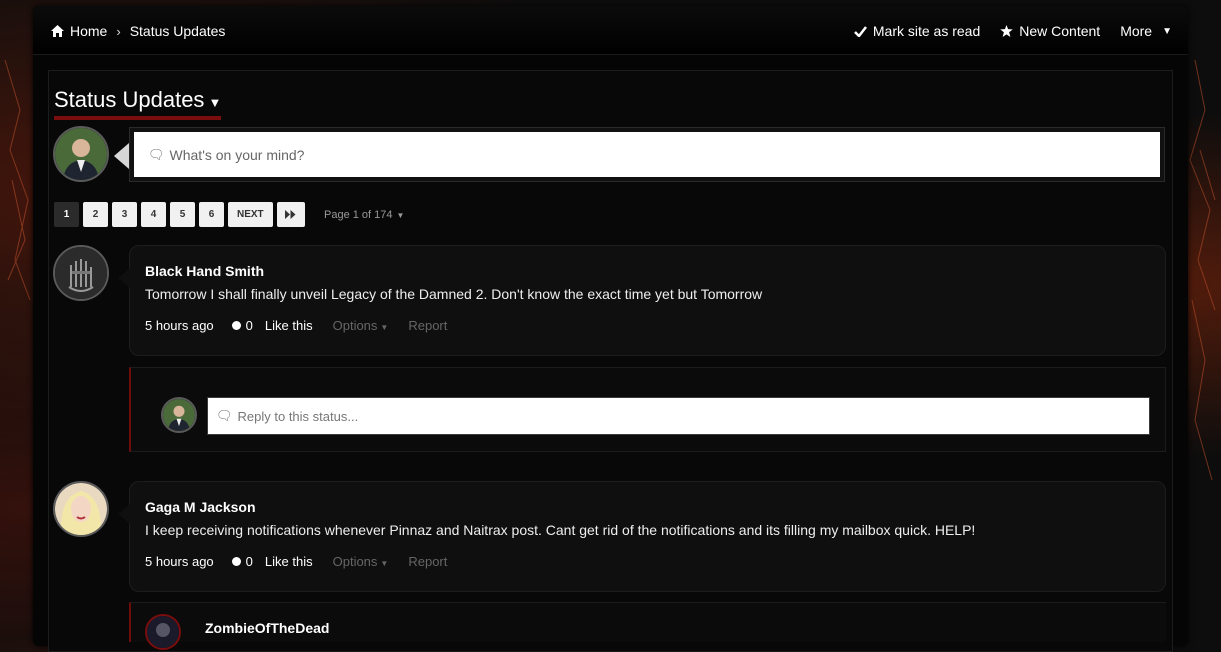 The image size is (1221, 652). I want to click on home-icon, so click(57, 31).